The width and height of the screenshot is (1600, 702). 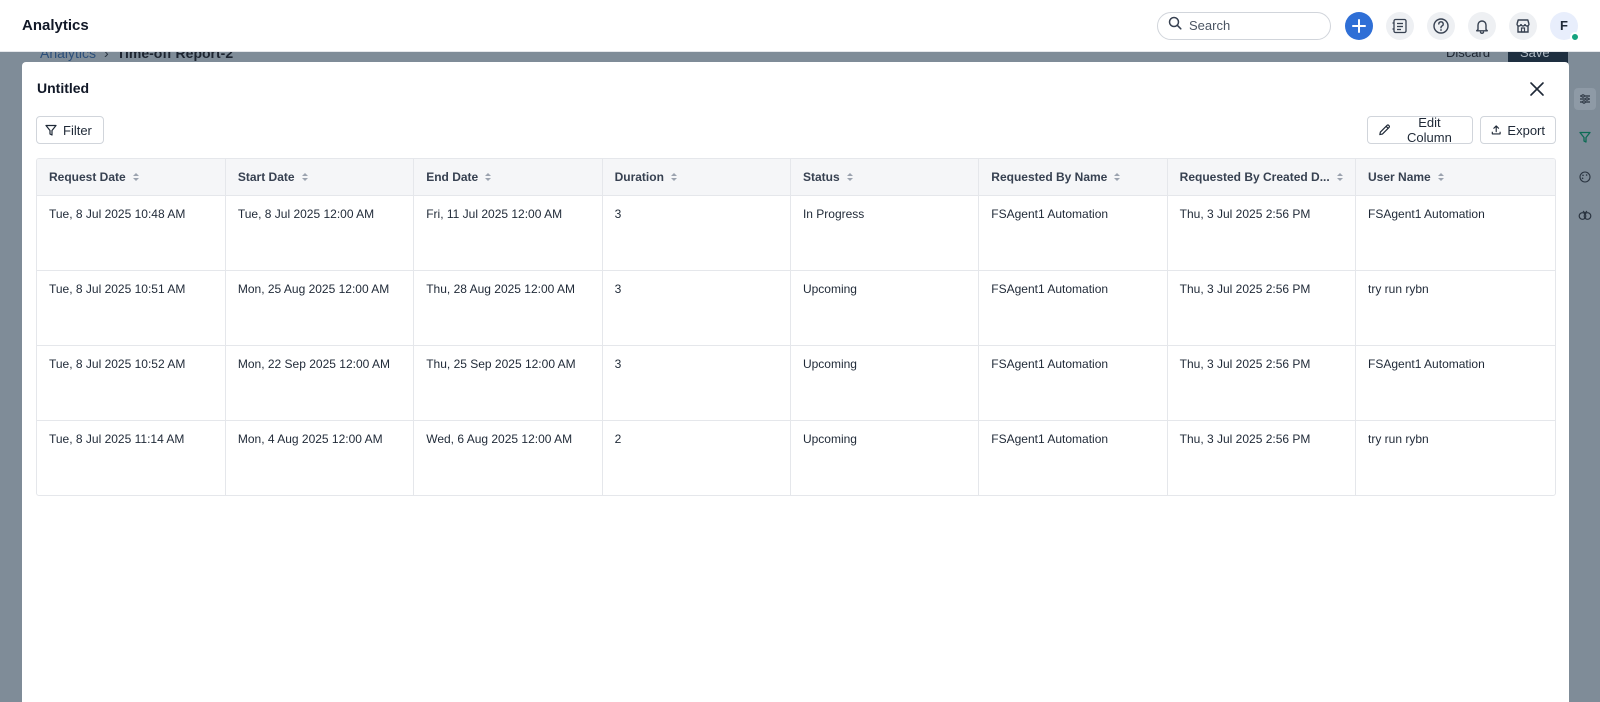 What do you see at coordinates (1496, 130) in the screenshot?
I see `upload-icon` at bounding box center [1496, 130].